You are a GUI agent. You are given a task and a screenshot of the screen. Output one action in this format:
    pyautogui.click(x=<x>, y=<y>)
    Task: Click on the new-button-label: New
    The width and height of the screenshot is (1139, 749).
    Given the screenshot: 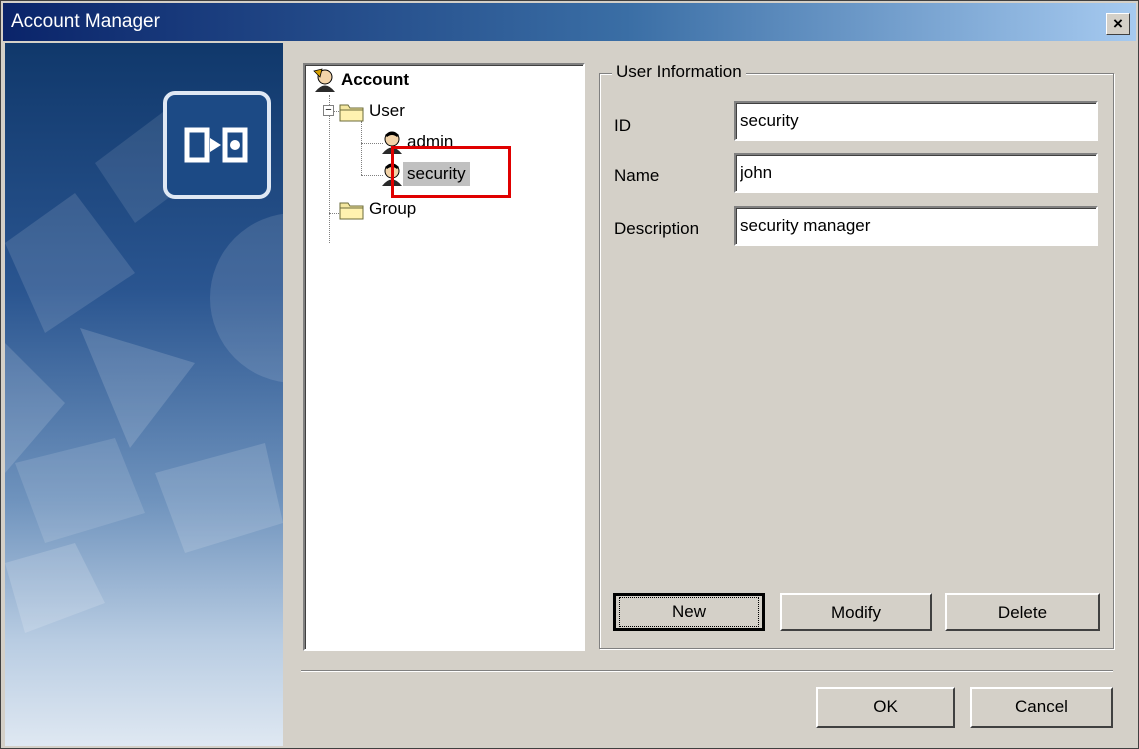 What is the action you would take?
    pyautogui.click(x=688, y=612)
    